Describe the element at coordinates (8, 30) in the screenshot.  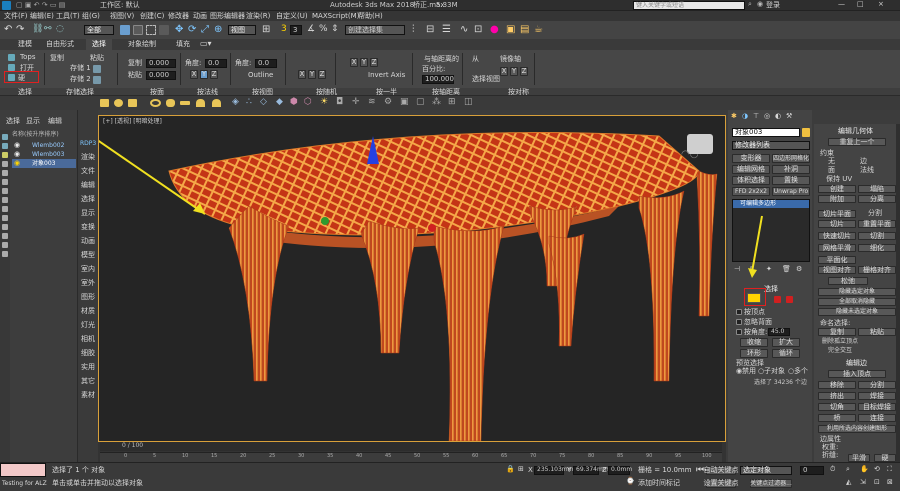
I see `undo-icon: ↶` at that location.